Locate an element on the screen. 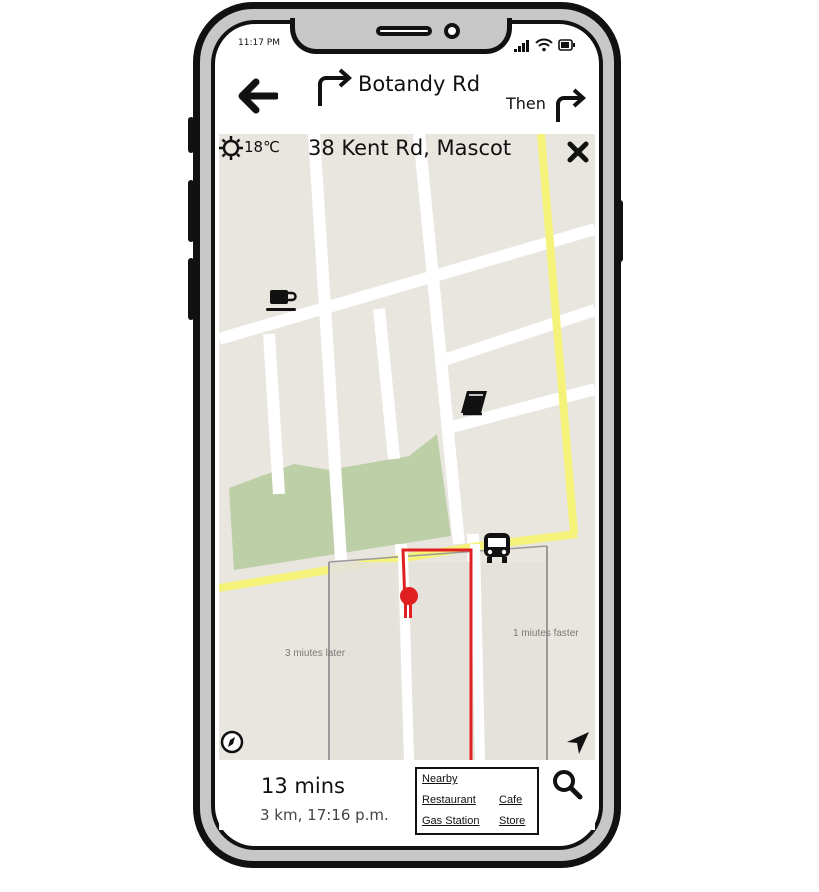 This screenshot has width=819, height=892. map-pin-icon is located at coordinates (409, 603).